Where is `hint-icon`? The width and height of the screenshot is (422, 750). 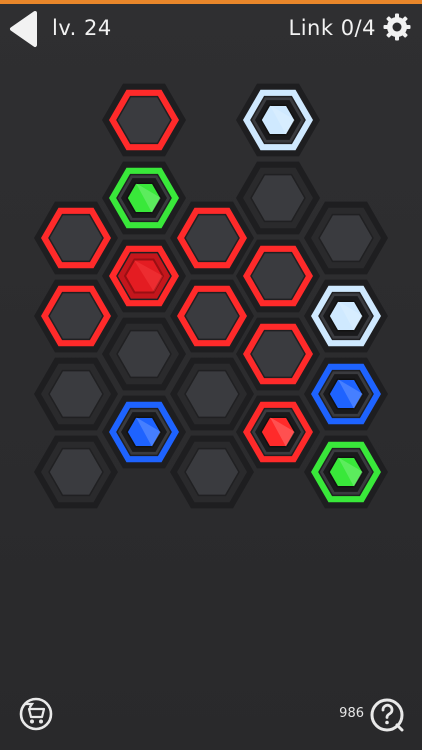 hint-icon is located at coordinates (387, 715).